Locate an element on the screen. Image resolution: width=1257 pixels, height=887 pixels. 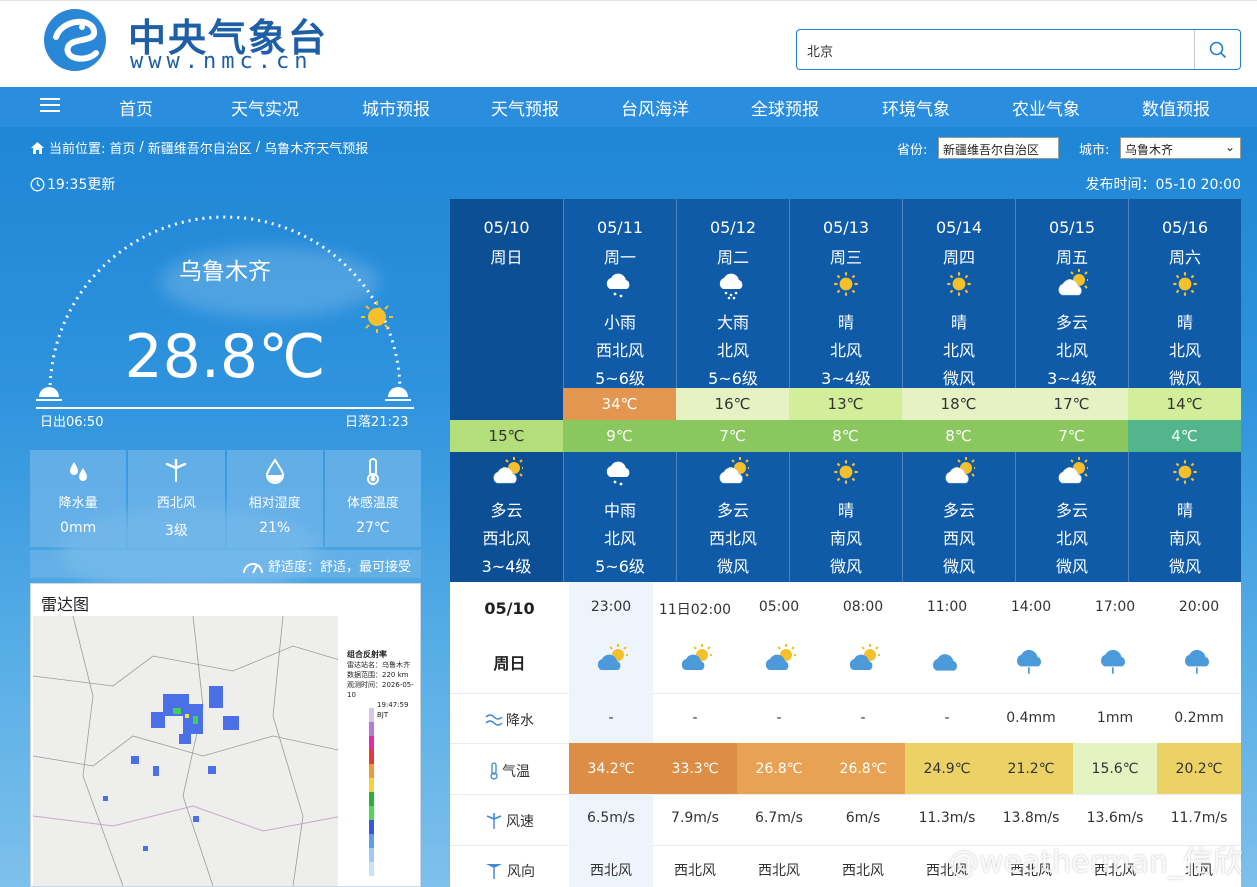
hourly-temp: 26.8℃ is located at coordinates (779, 768).